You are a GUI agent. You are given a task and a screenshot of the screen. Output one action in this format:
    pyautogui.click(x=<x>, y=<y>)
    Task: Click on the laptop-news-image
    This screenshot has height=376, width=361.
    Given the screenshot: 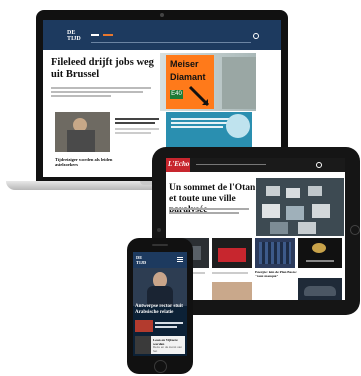 What is the action you would take?
    pyautogui.click(x=82, y=132)
    